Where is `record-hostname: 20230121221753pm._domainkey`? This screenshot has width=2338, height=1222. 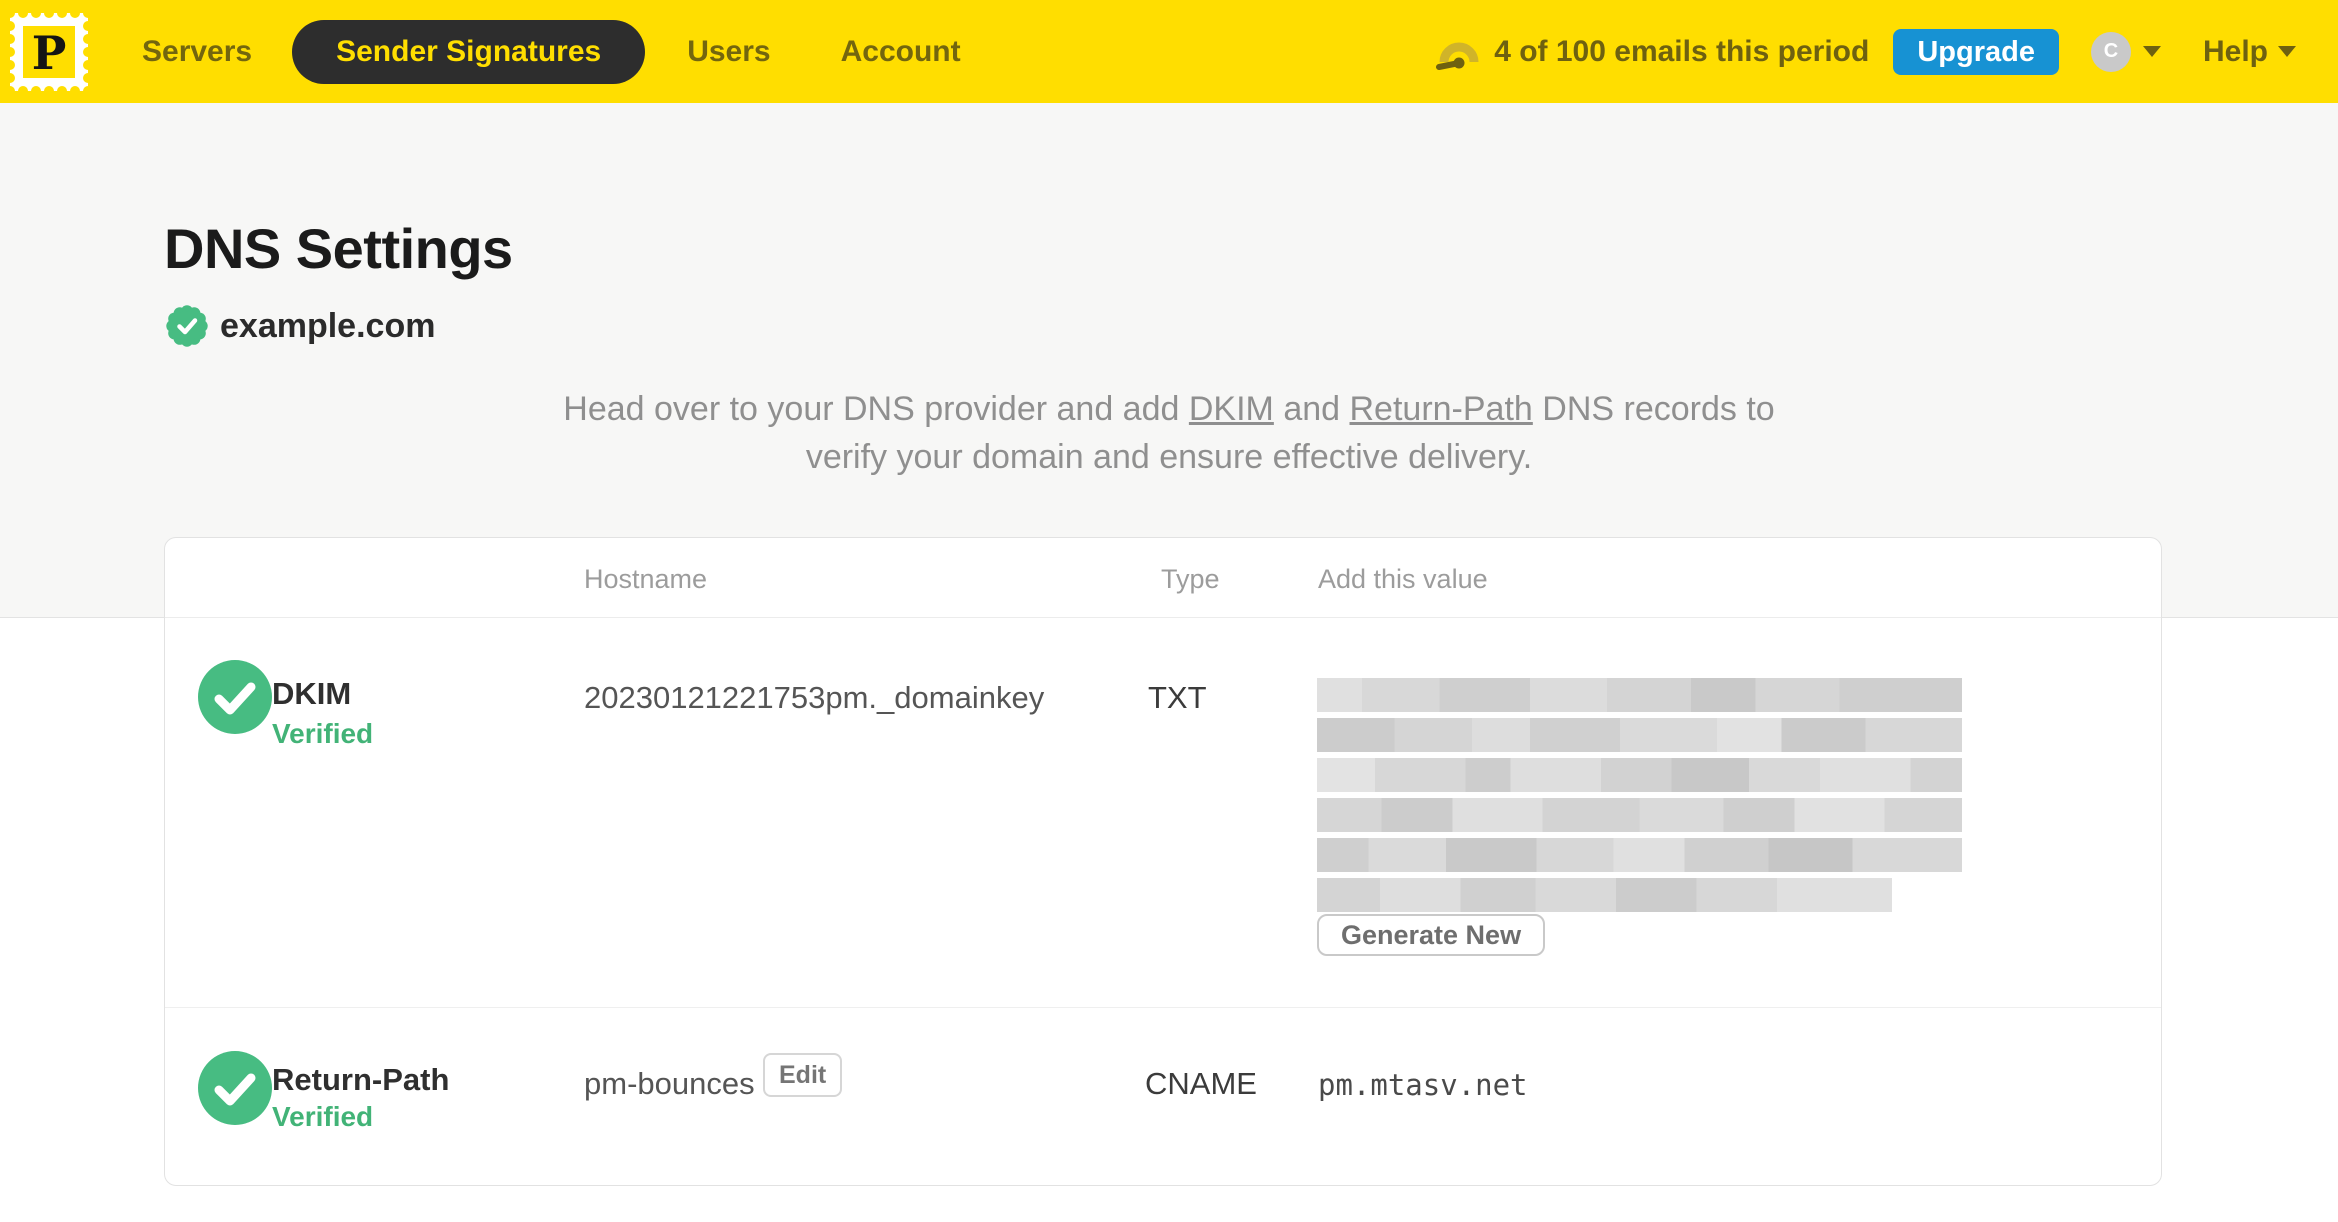 record-hostname: 20230121221753pm._domainkey is located at coordinates (814, 697).